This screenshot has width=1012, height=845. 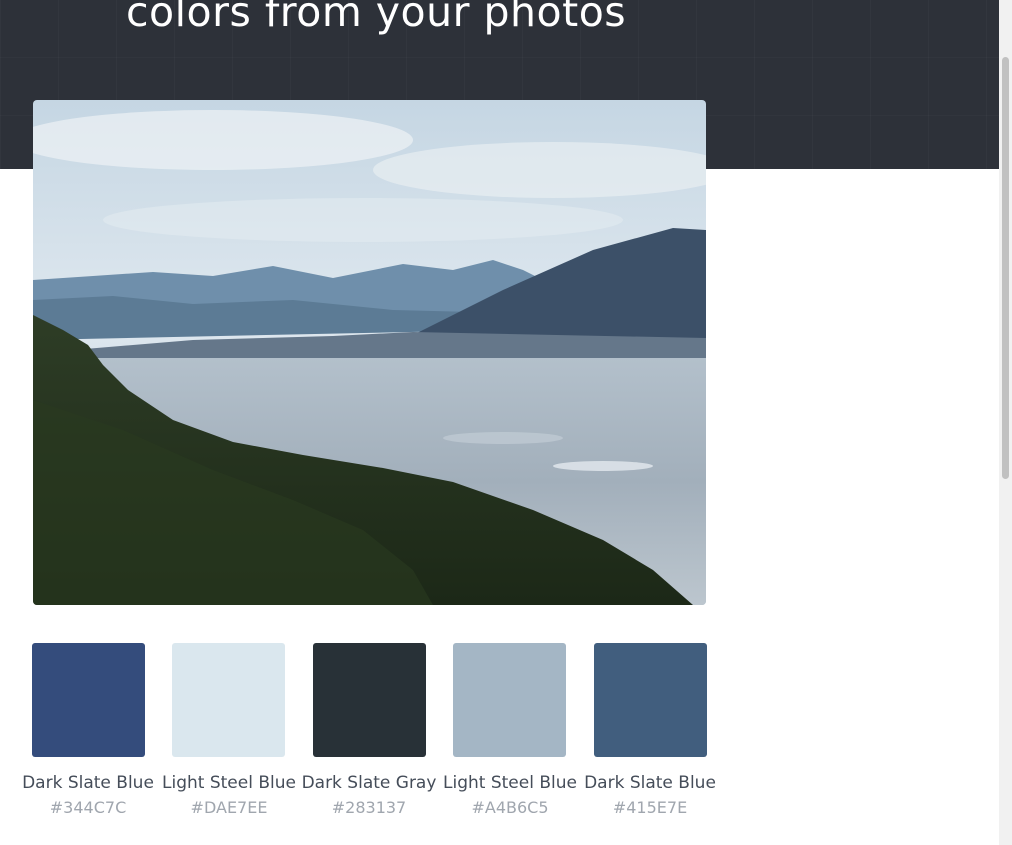 What do you see at coordinates (88, 807) in the screenshot?
I see `color-hex: #344C7C` at bounding box center [88, 807].